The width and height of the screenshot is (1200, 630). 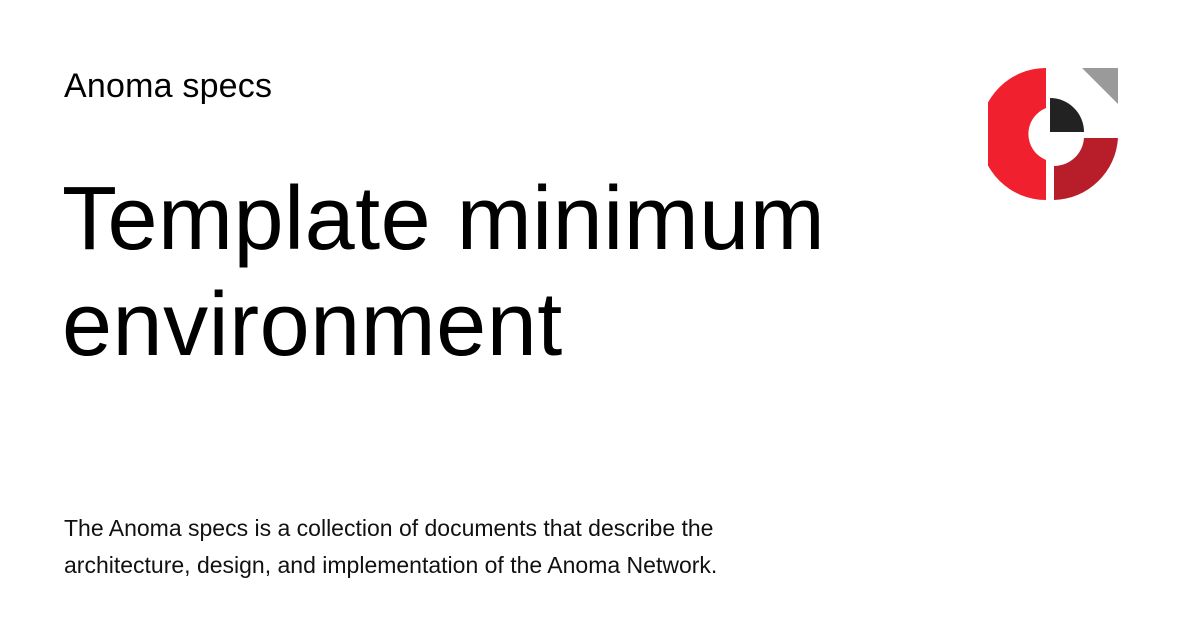 What do you see at coordinates (1017, 134) in the screenshot?
I see `logo-red-arc` at bounding box center [1017, 134].